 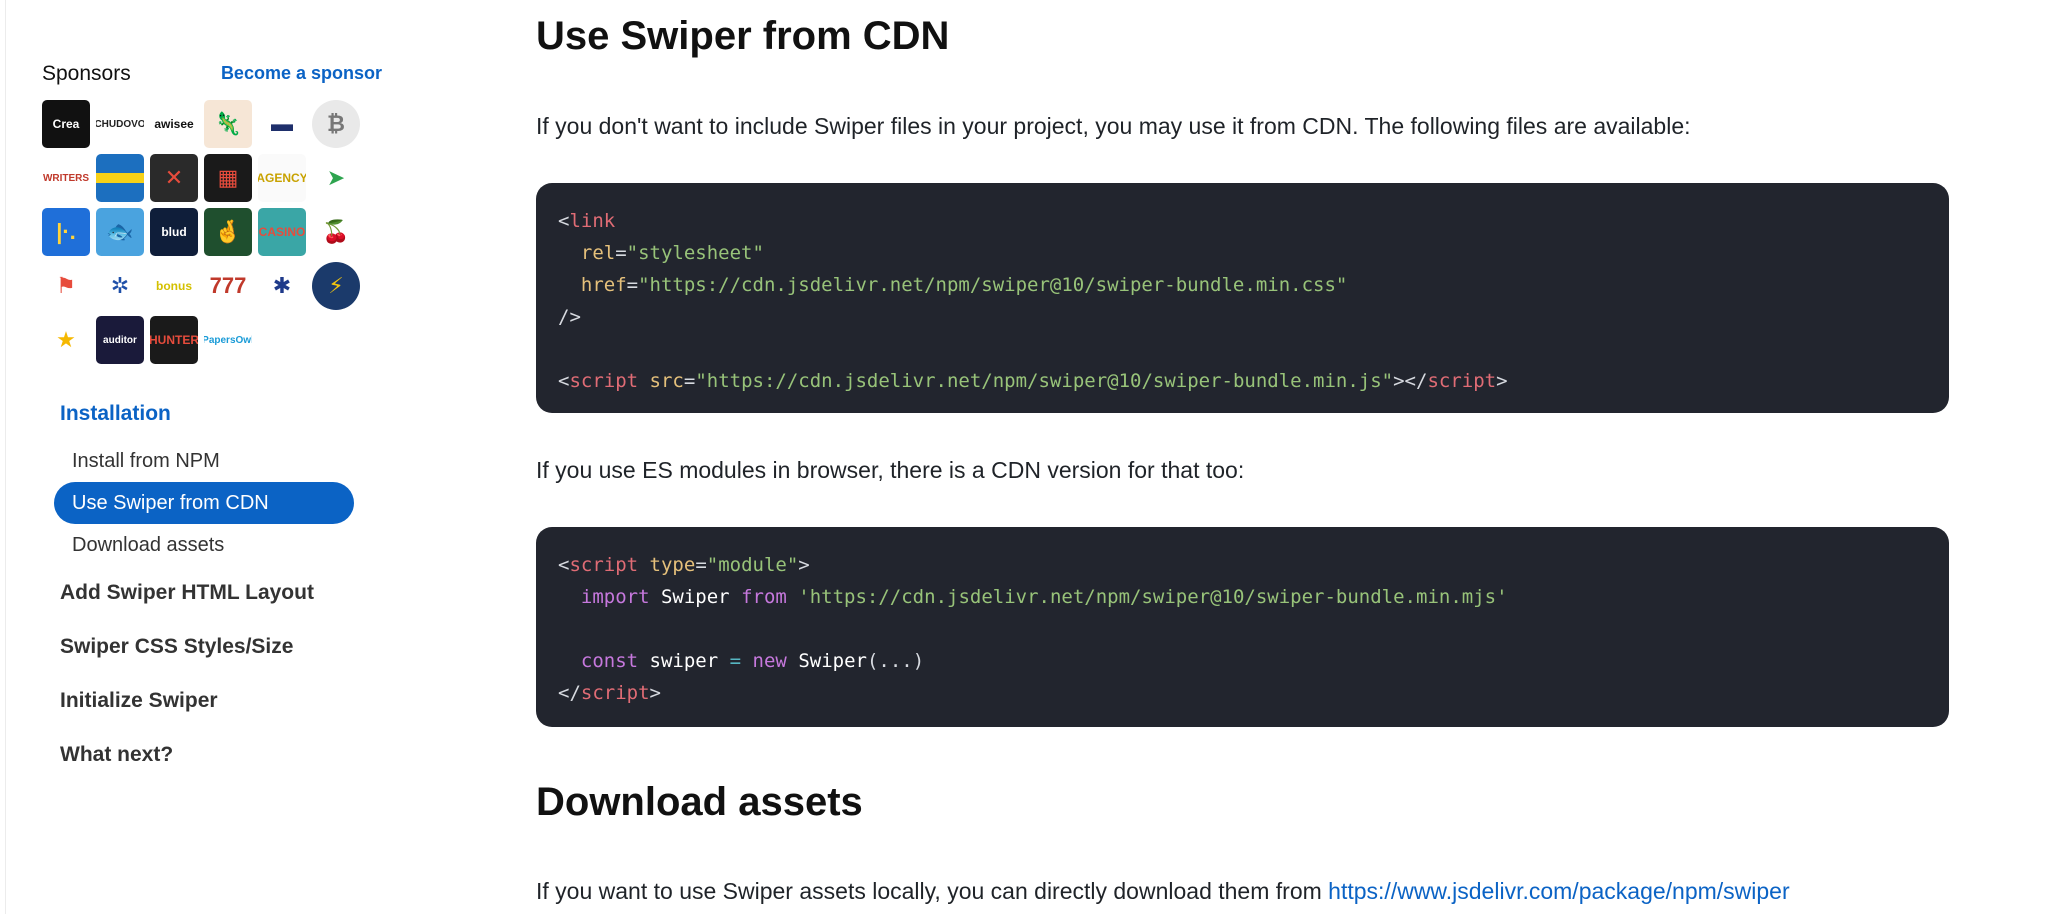 I want to click on chudovo-logo: CHUDOVO, so click(x=120, y=124).